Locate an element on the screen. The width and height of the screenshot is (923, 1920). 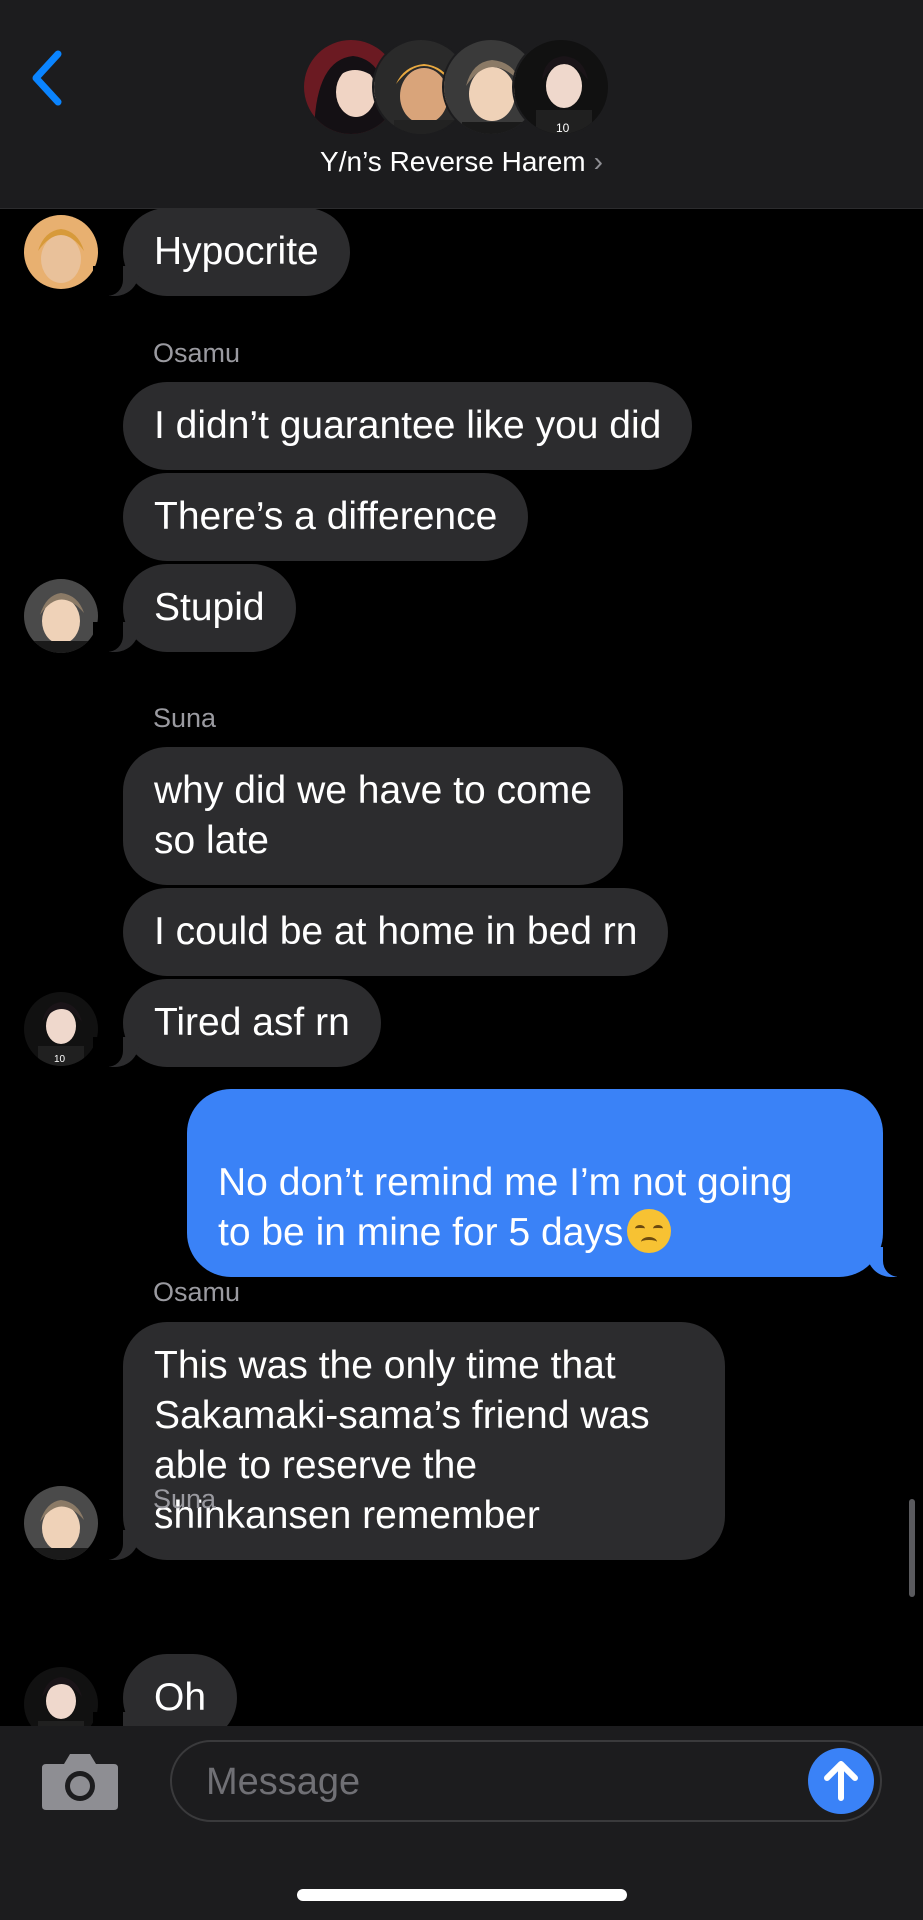
disappointed-face-emoji-icon is located at coordinates (649, 1231).